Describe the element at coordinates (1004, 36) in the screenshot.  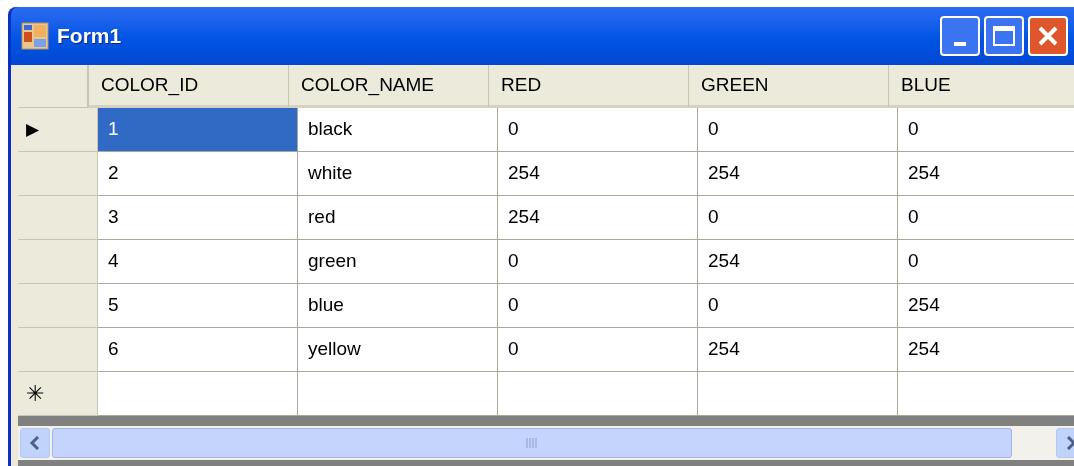
I see `maximize-button` at that location.